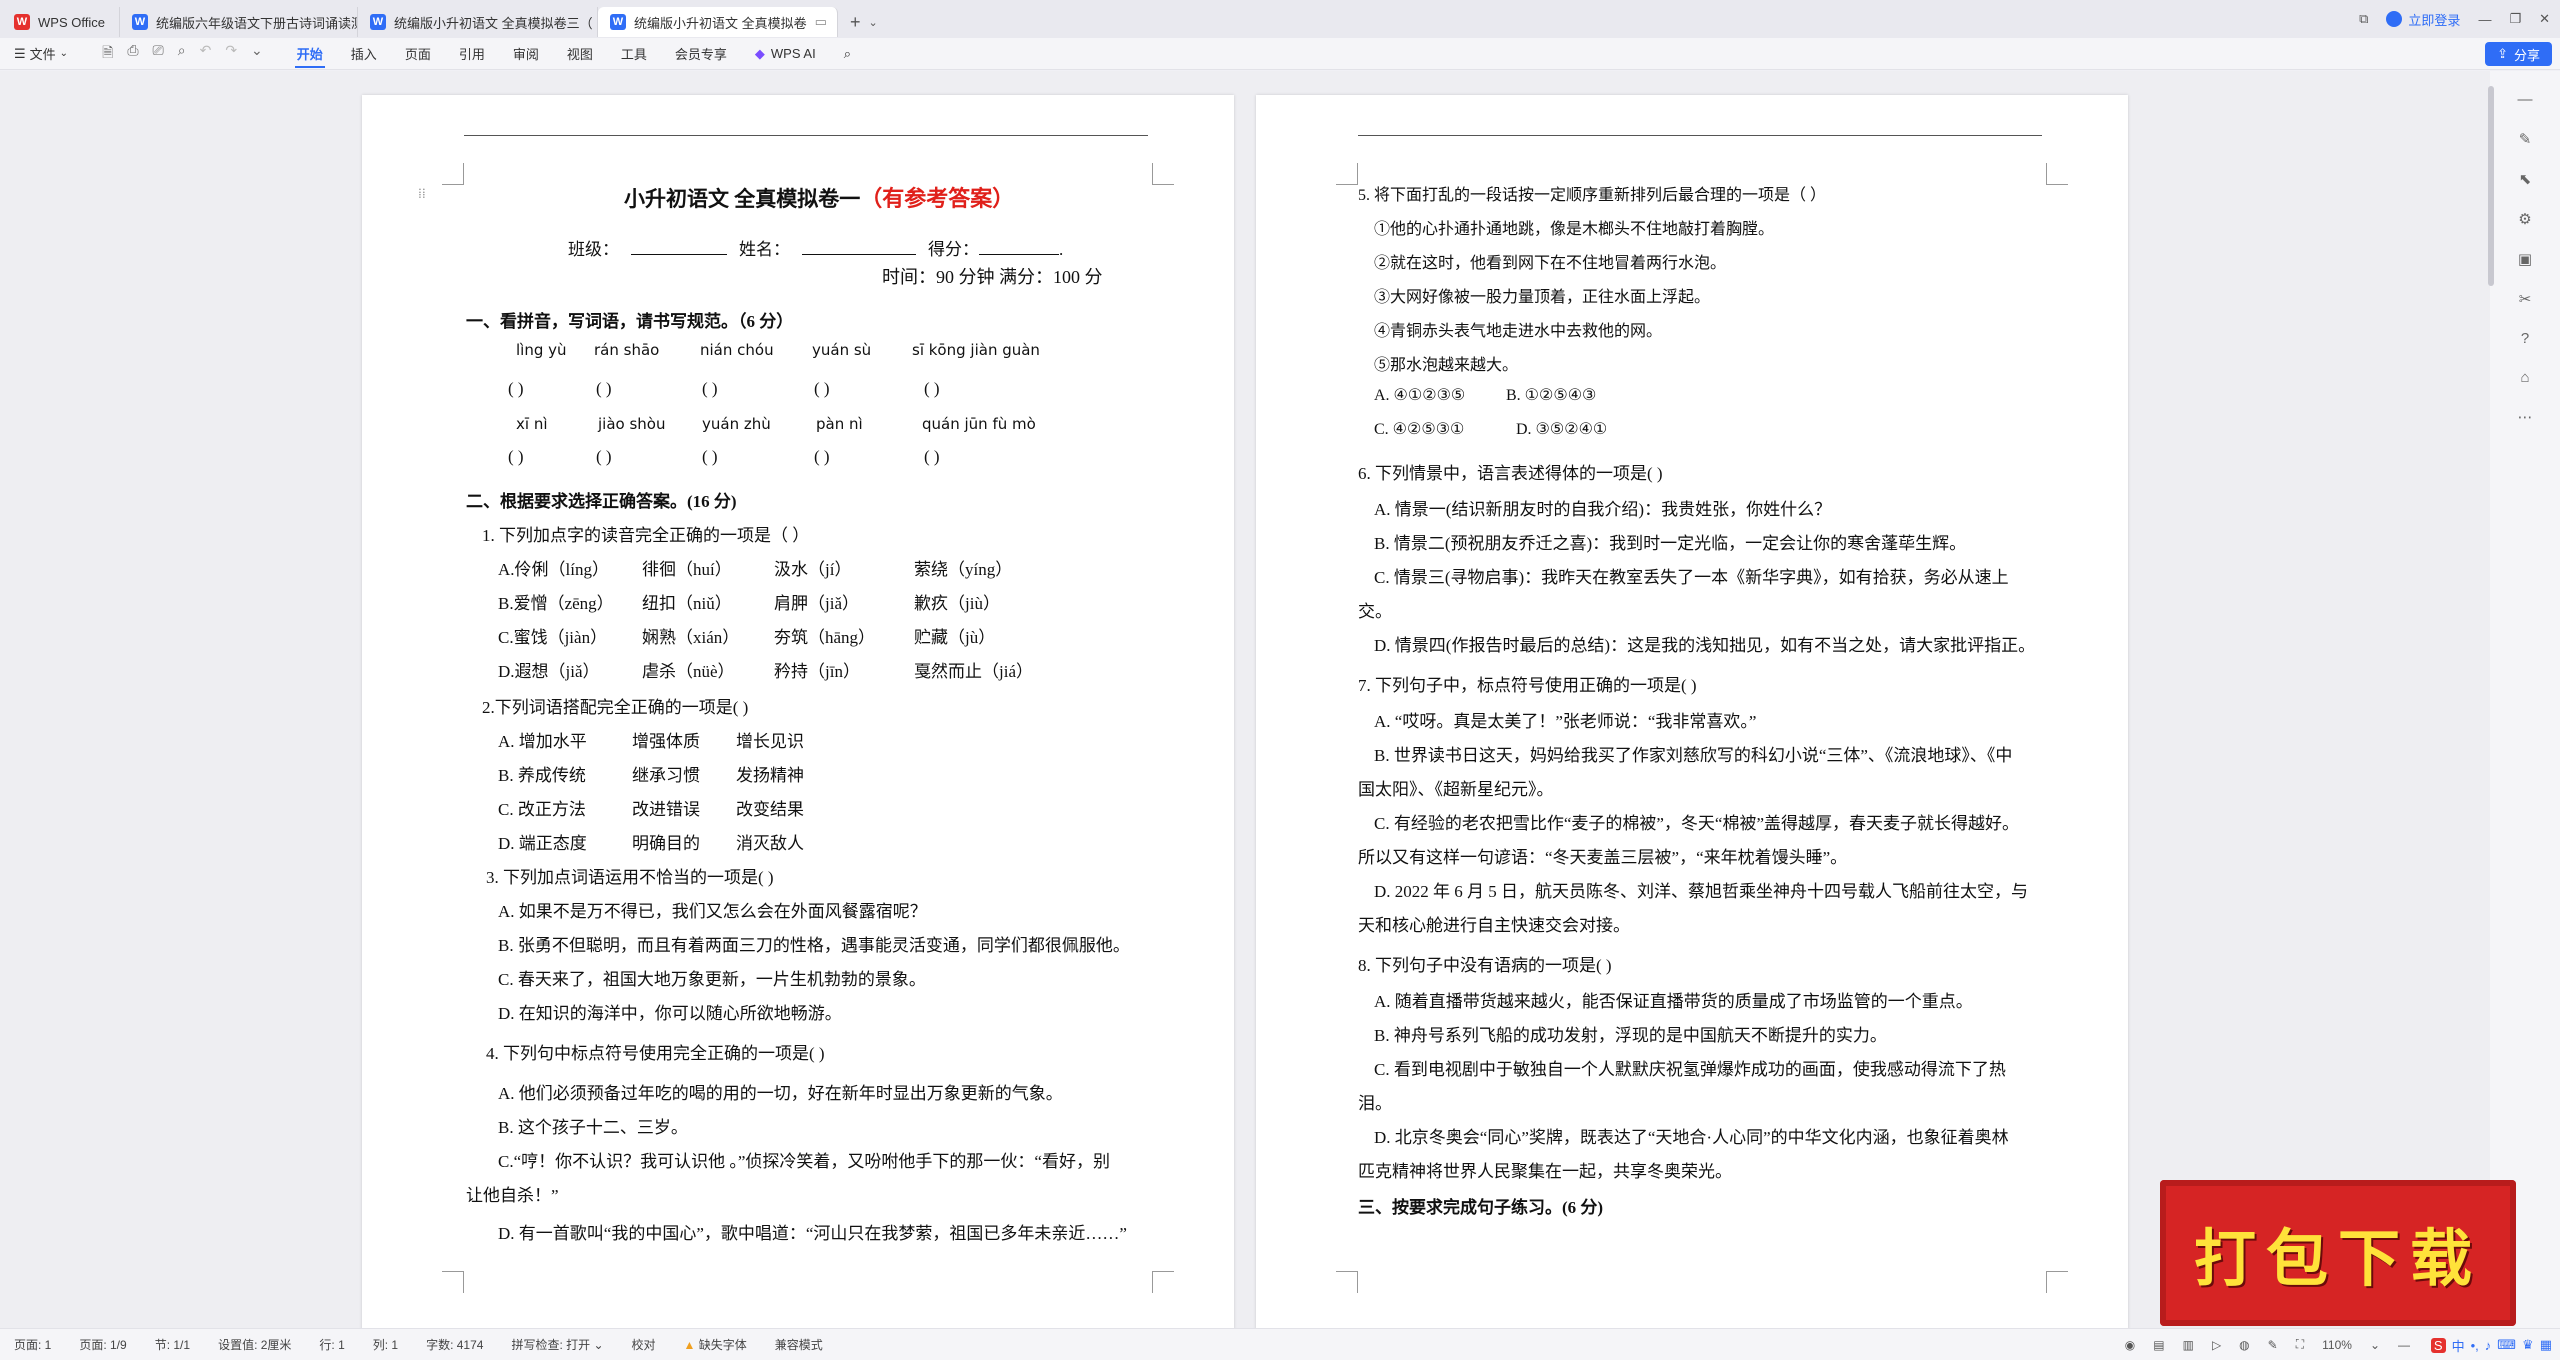 Image resolution: width=2560 pixels, height=1360 pixels. What do you see at coordinates (580, 54) in the screenshot?
I see `tab-view: 视图` at bounding box center [580, 54].